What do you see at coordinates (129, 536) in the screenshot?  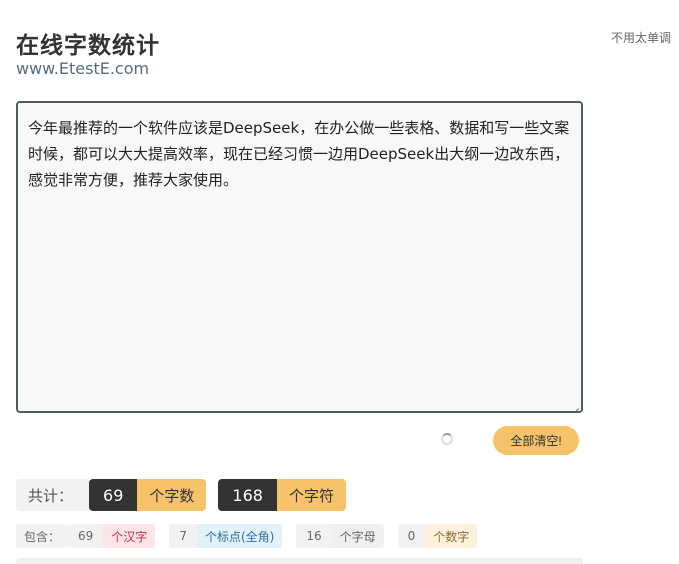 I see `chinese-count-unit: 个汉字` at bounding box center [129, 536].